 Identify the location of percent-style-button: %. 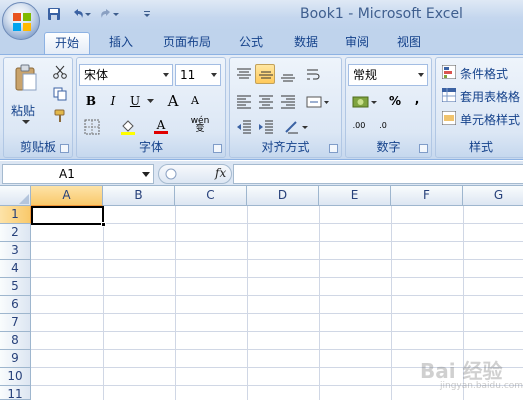
(395, 101).